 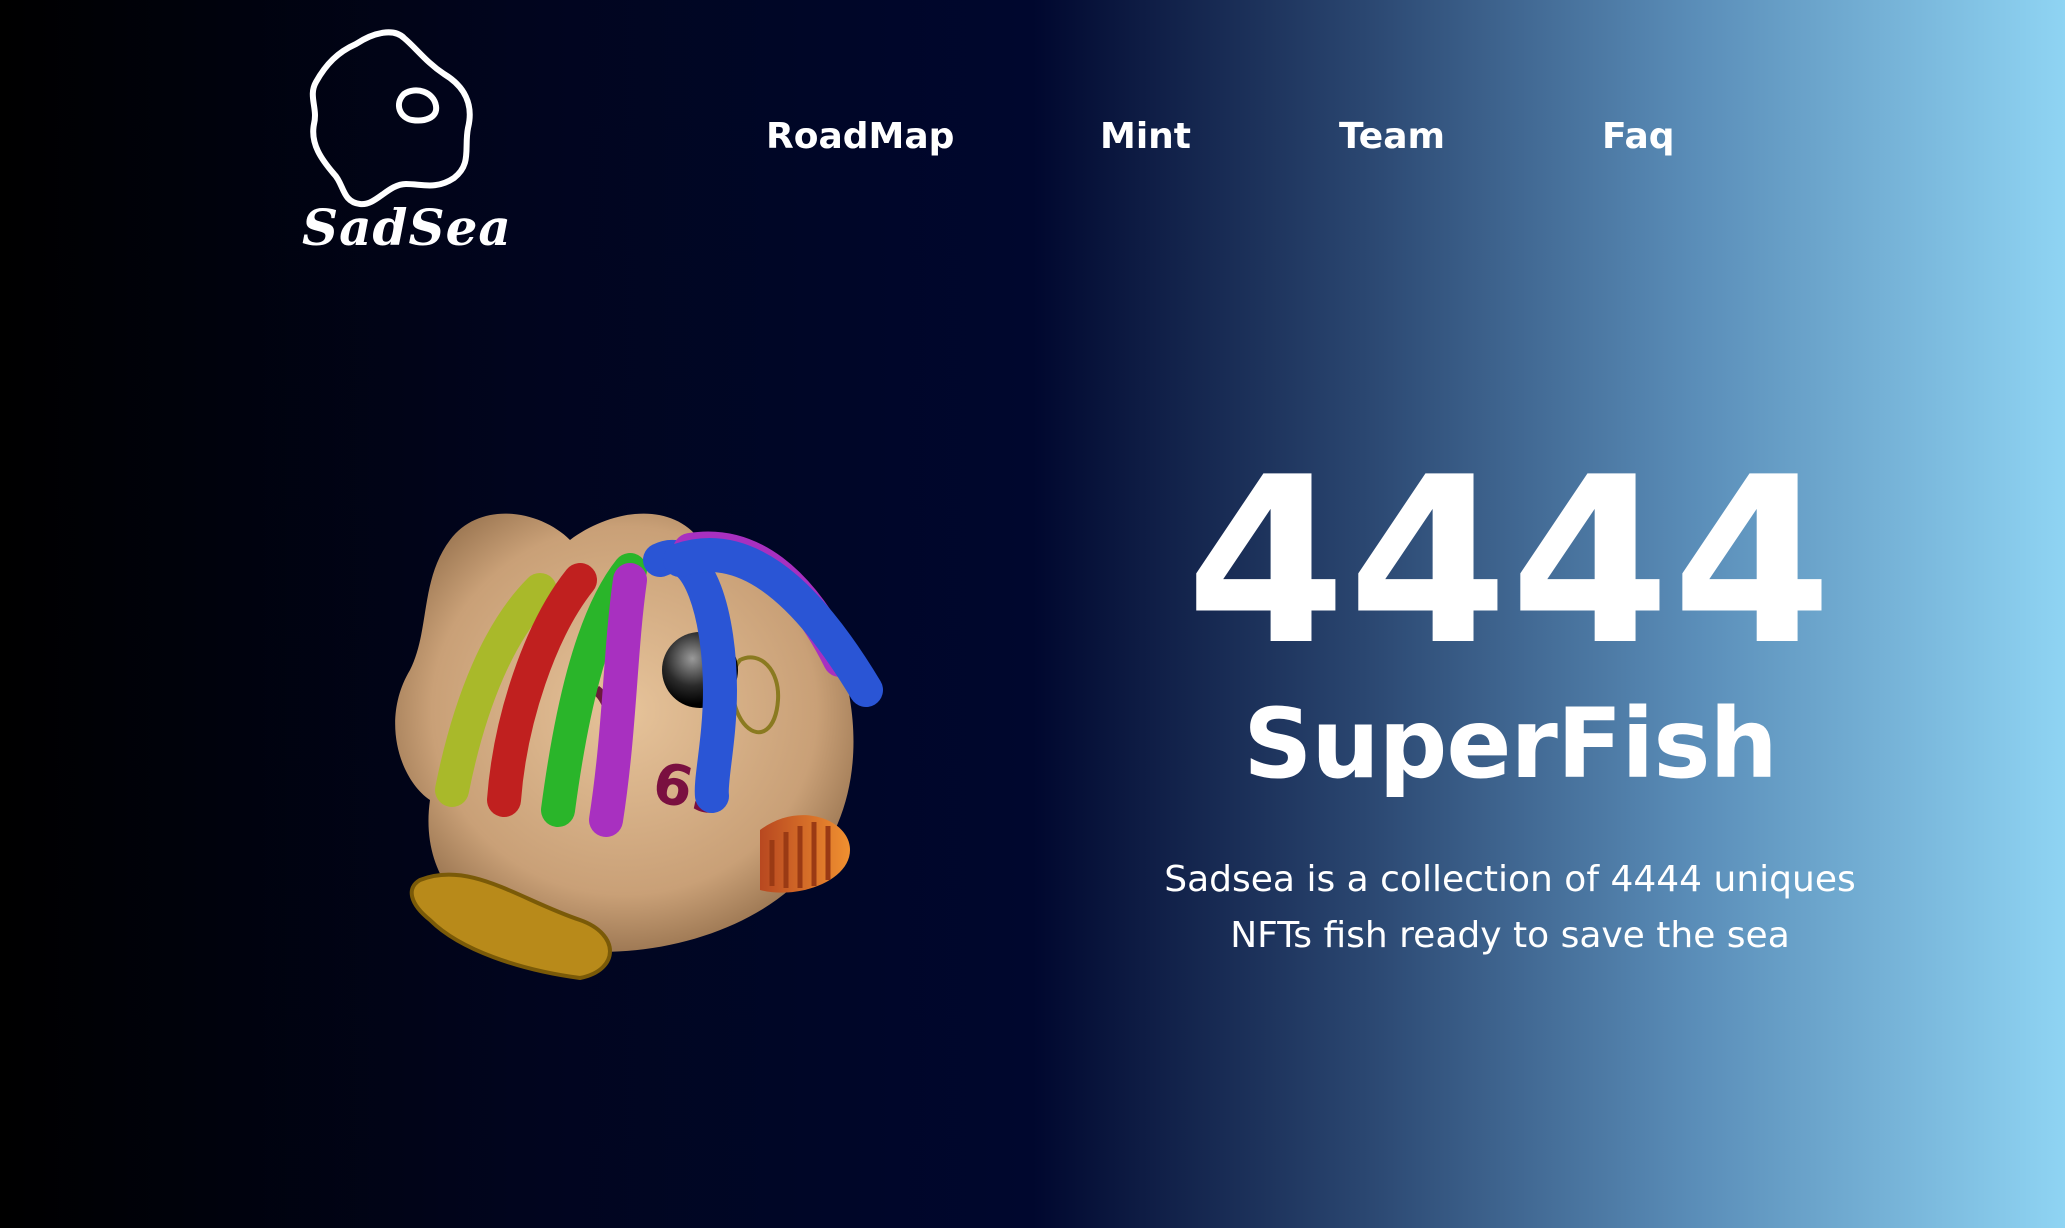 I want to click on hero-count: 4444, so click(x=1510, y=562).